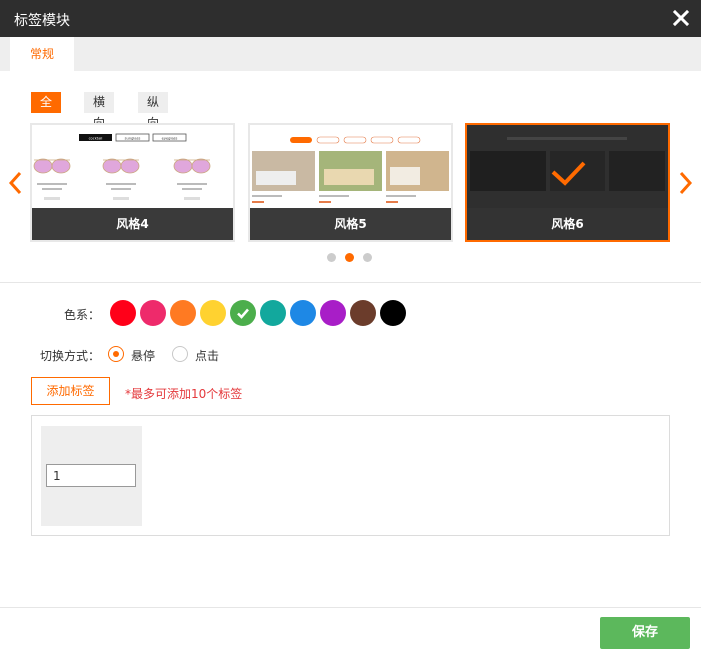 The width and height of the screenshot is (701, 657). What do you see at coordinates (16, 183) in the screenshot?
I see `chevron-left-icon` at bounding box center [16, 183].